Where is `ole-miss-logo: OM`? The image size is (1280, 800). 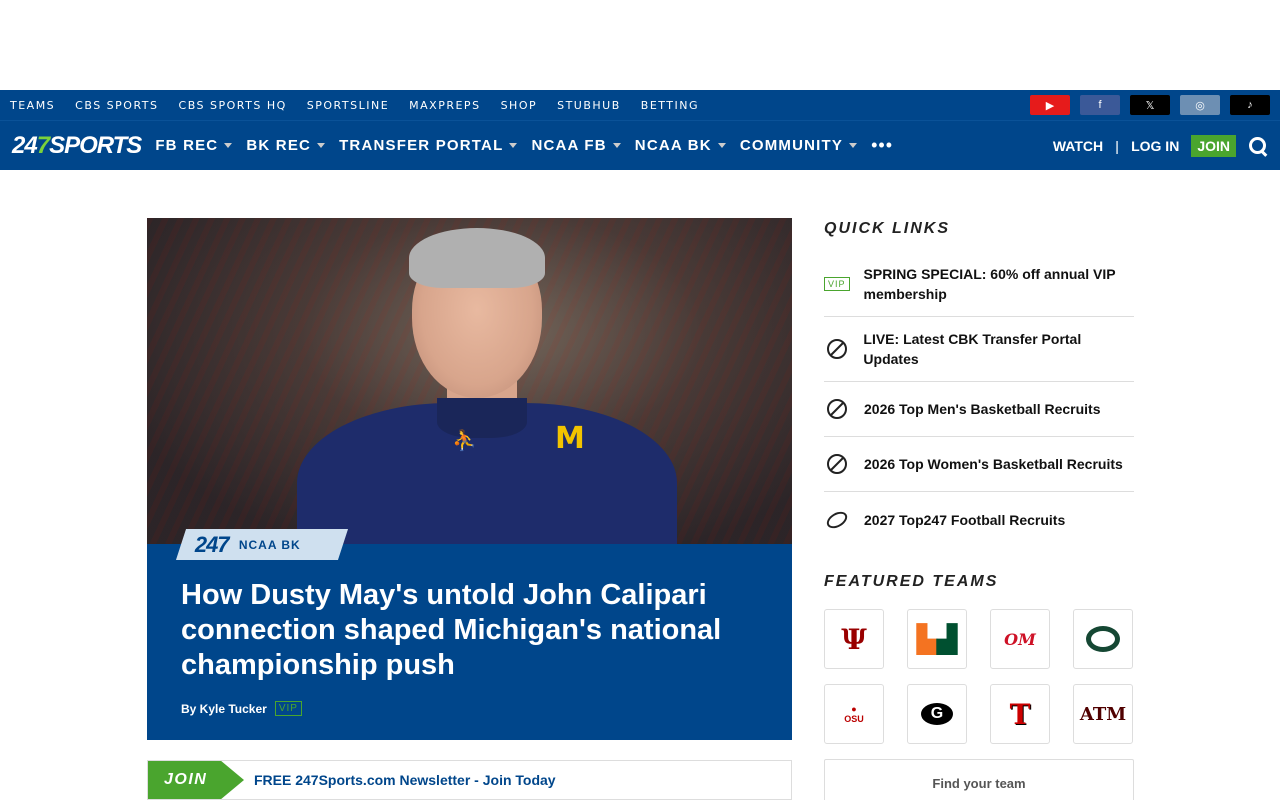
ole-miss-logo: OM is located at coordinates (1020, 639).